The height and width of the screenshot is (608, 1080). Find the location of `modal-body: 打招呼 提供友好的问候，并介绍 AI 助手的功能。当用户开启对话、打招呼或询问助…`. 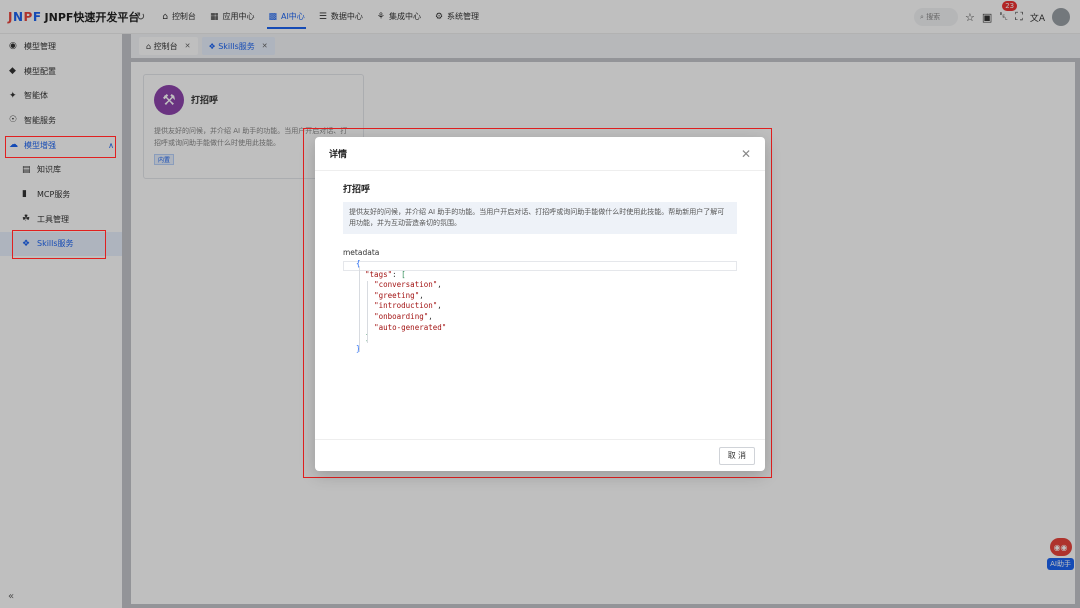

modal-body: 打招呼 提供友好的问候，并介绍 AI 助手的功能。当用户开启对话、打招呼或询问助… is located at coordinates (540, 221).